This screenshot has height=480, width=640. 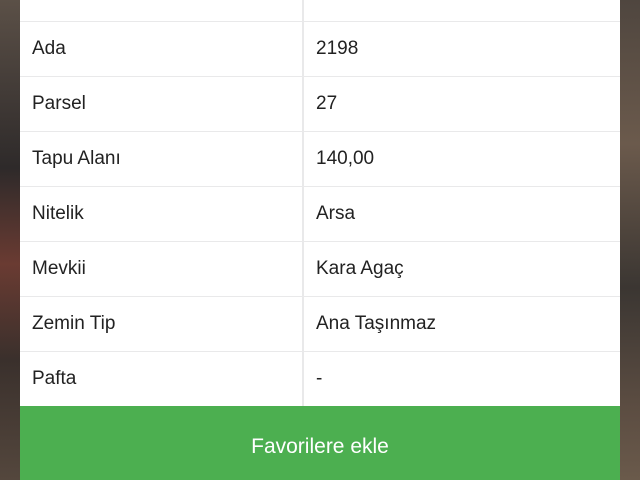 I want to click on table-row: Mevkii Kara Agaç, so click(x=320, y=269).